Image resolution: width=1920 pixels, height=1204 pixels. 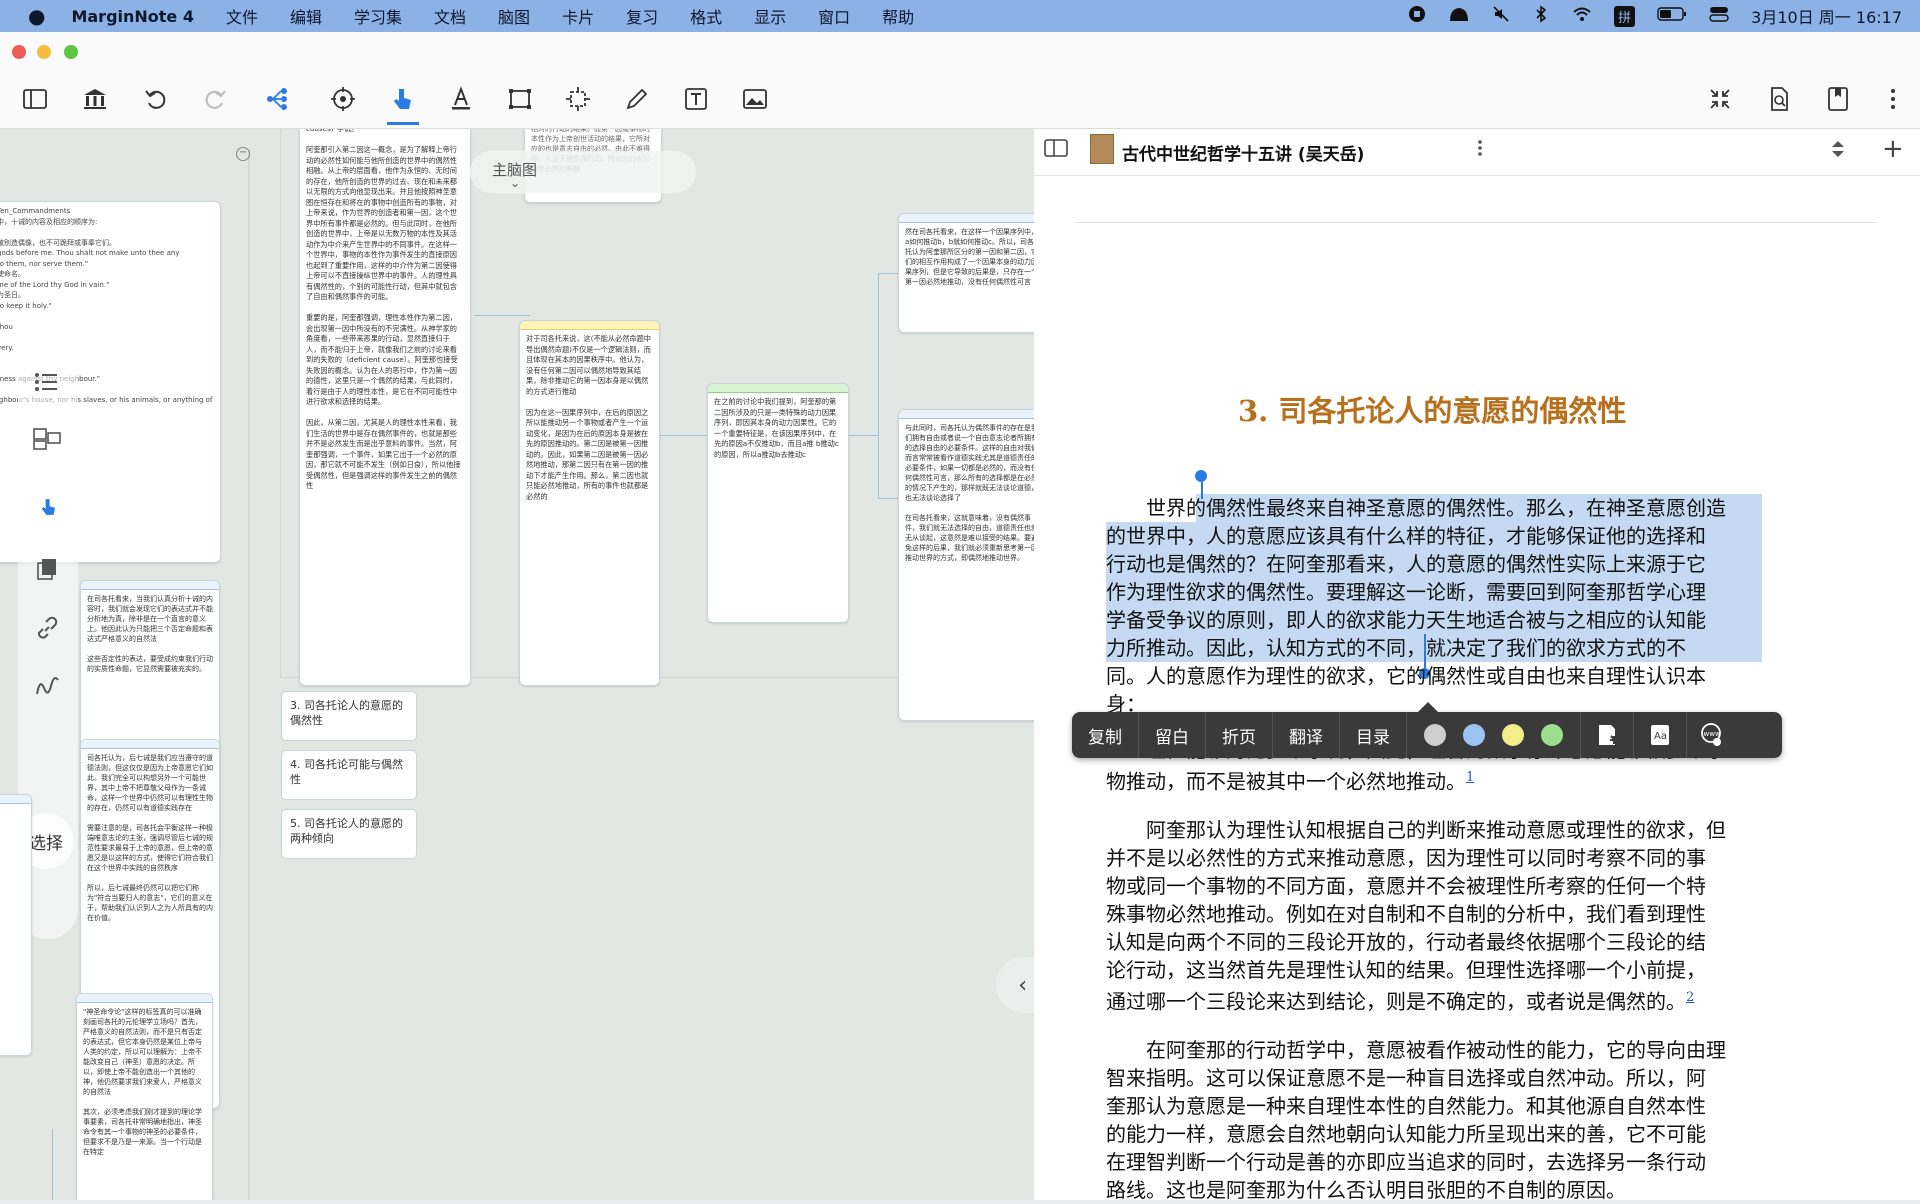 I want to click on wifi-icon, so click(x=1582, y=16).